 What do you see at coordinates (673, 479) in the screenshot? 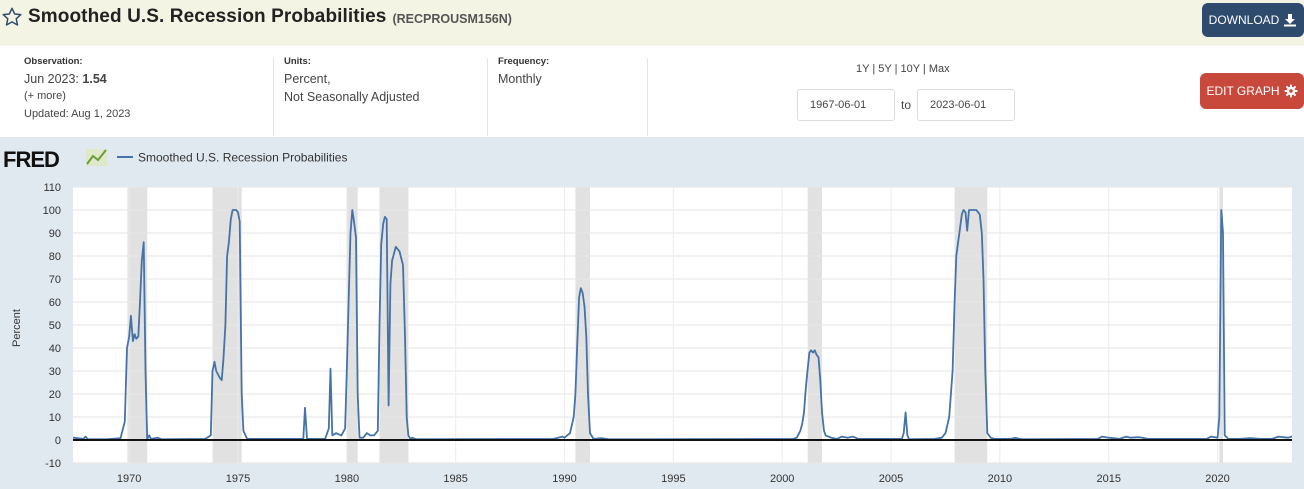
I see `x-tick-label: 1995` at bounding box center [673, 479].